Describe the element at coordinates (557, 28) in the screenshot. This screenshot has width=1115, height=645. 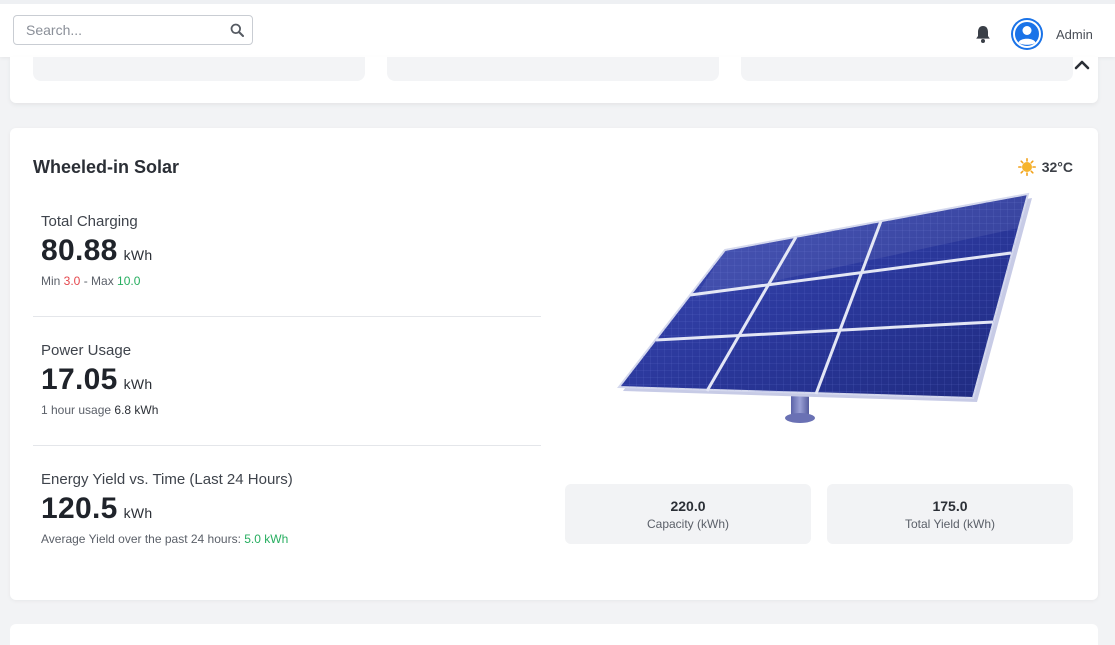
I see `top-bar: Admin` at that location.